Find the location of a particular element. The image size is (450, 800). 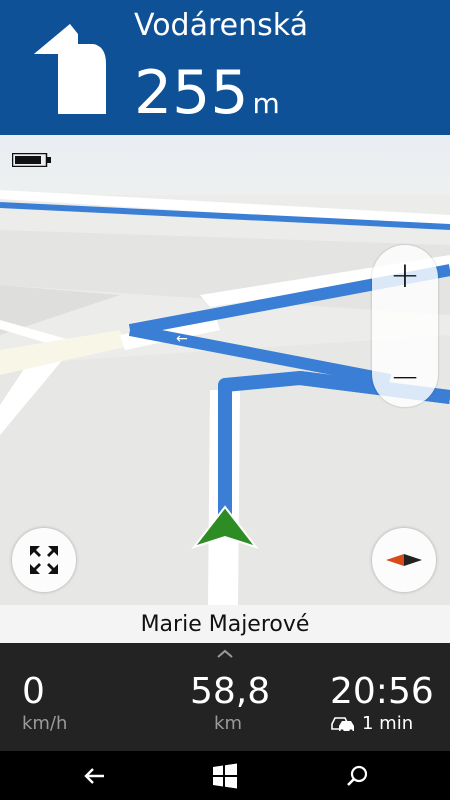

system-navigation-bar is located at coordinates (225, 775).